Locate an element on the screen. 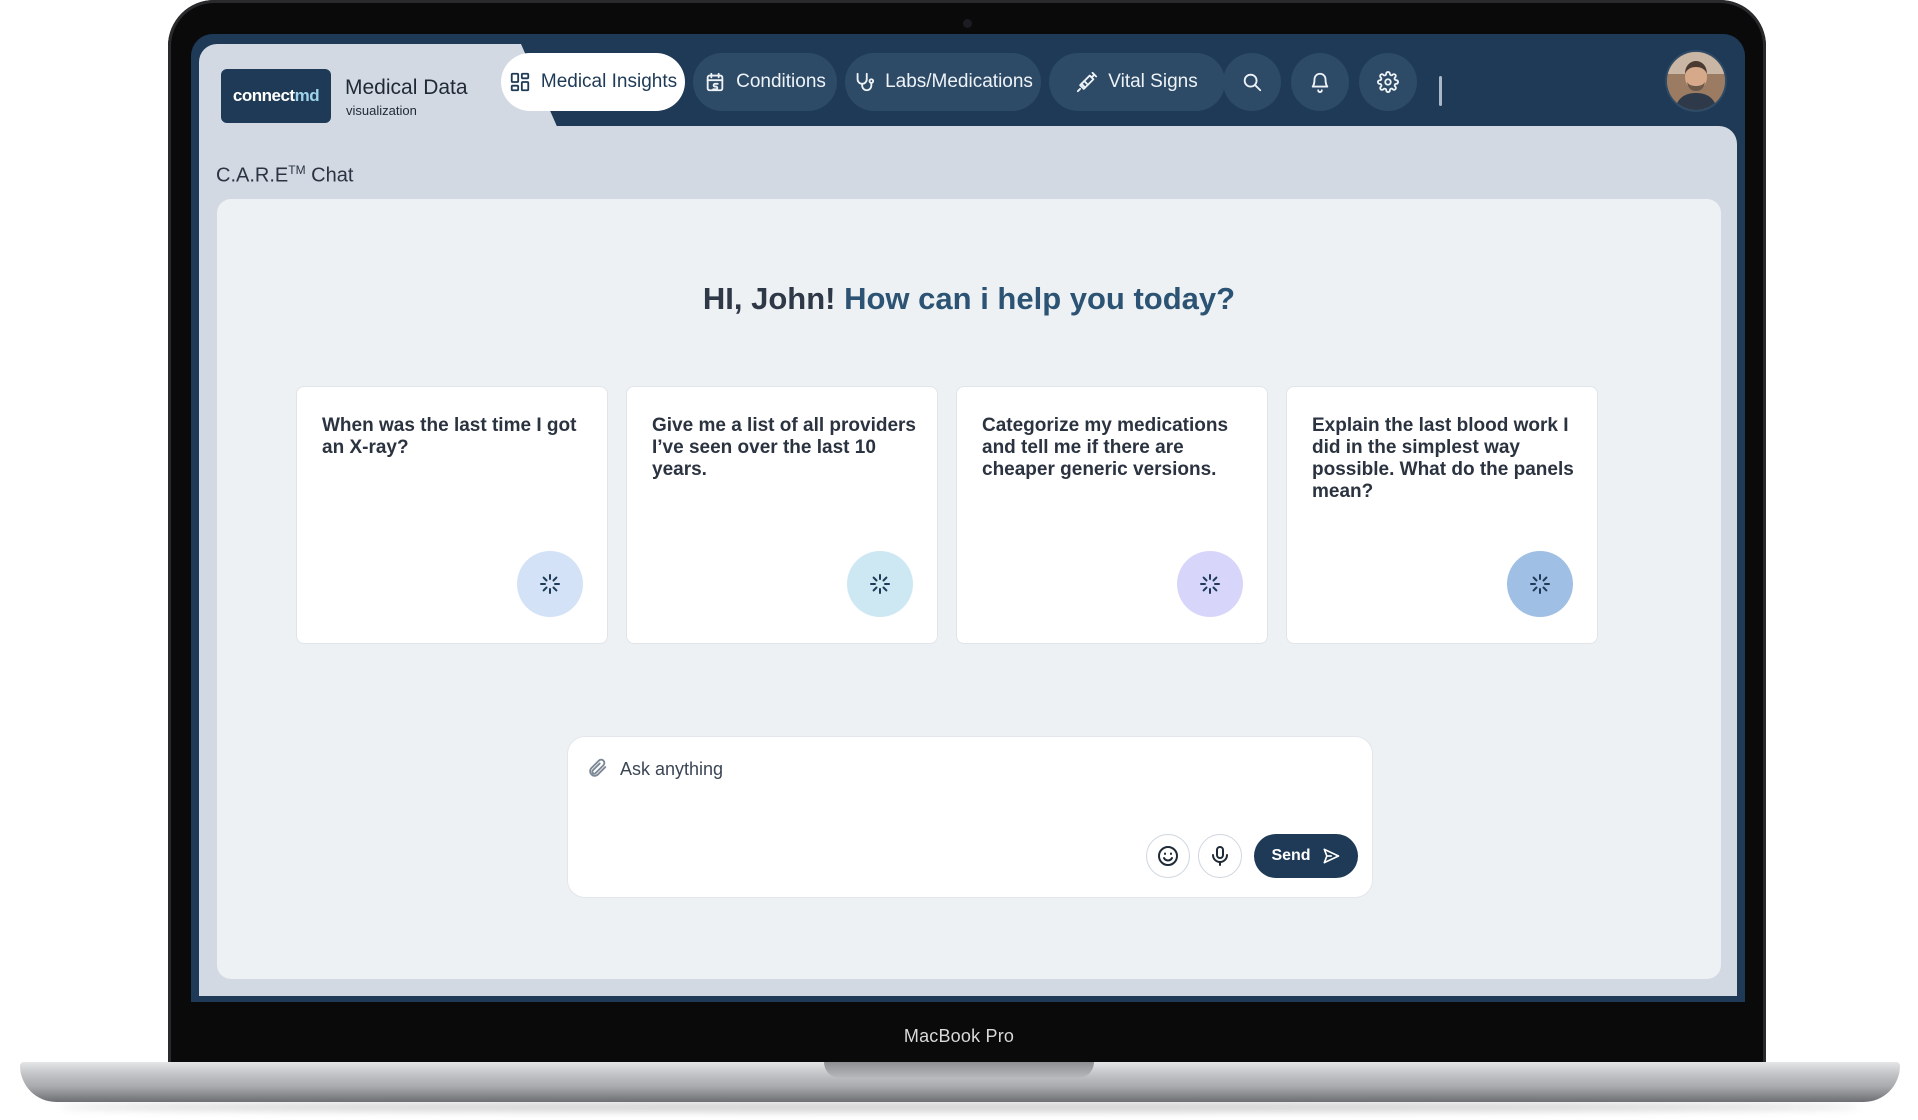 The width and height of the screenshot is (1918, 1120). connectmd-logo: connect md is located at coordinates (276, 96).